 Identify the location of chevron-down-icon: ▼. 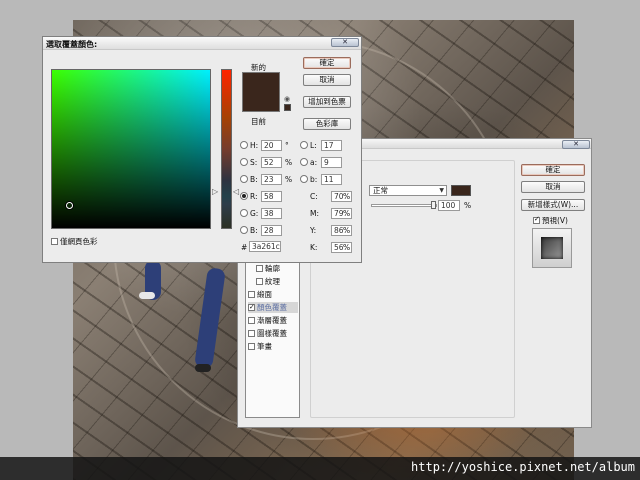
(441, 190).